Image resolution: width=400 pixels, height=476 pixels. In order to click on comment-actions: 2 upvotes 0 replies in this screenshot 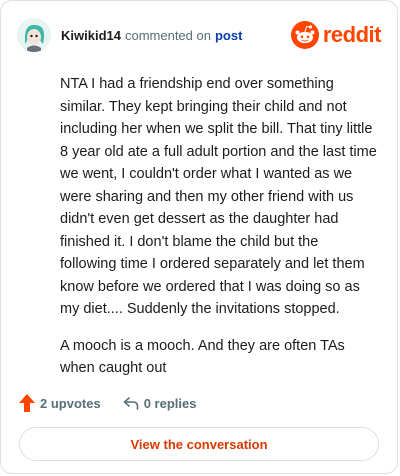, I will do `click(107, 403)`.